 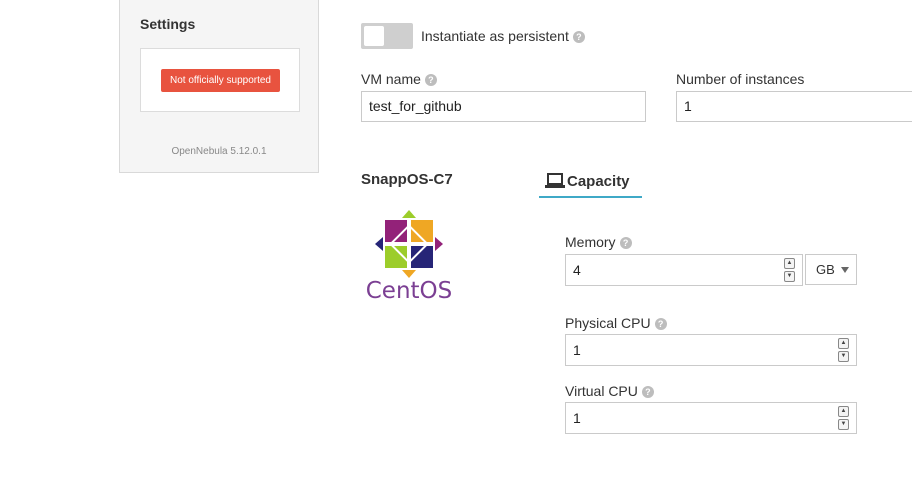 What do you see at coordinates (590, 242) in the screenshot?
I see `memory-label-text: Memory` at bounding box center [590, 242].